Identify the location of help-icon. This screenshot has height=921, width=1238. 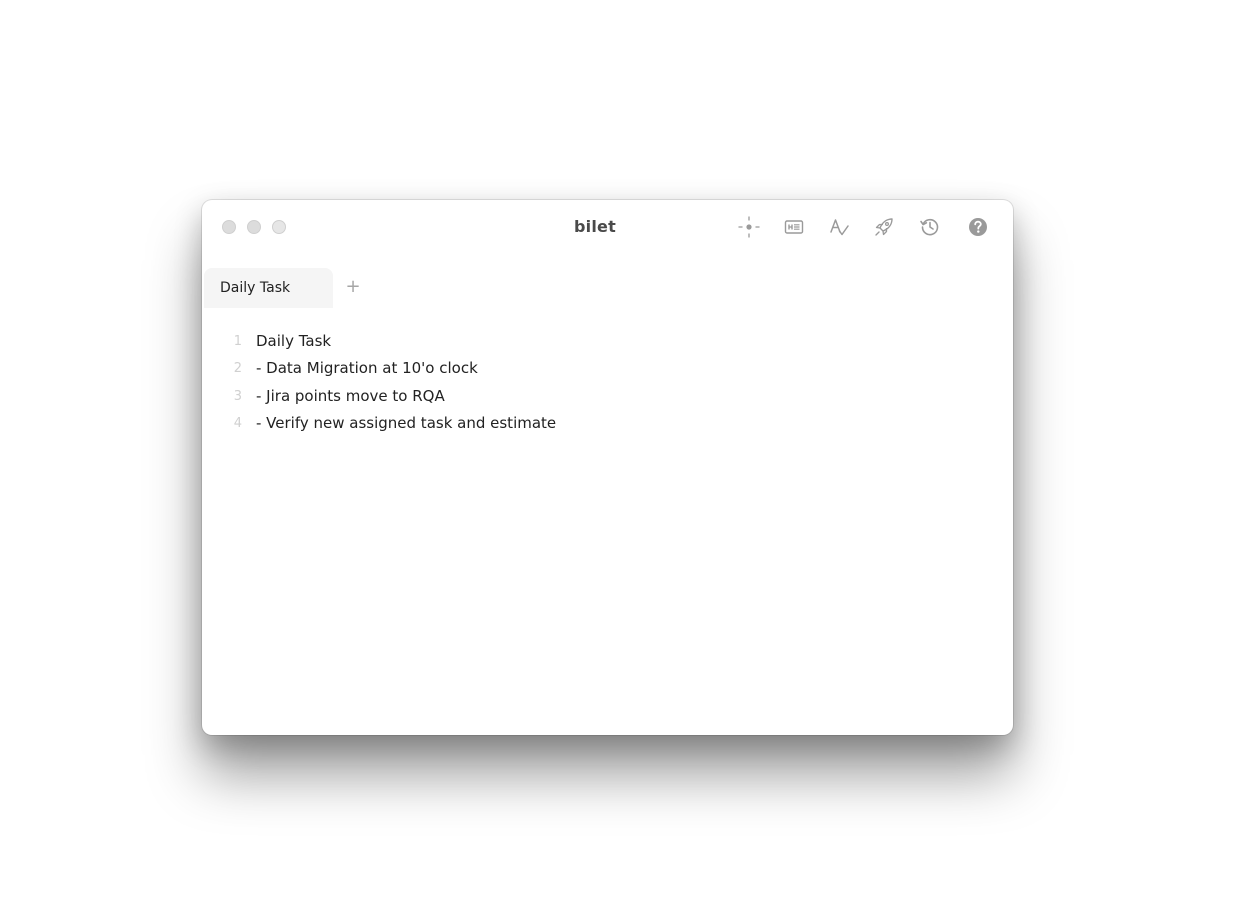
(978, 227).